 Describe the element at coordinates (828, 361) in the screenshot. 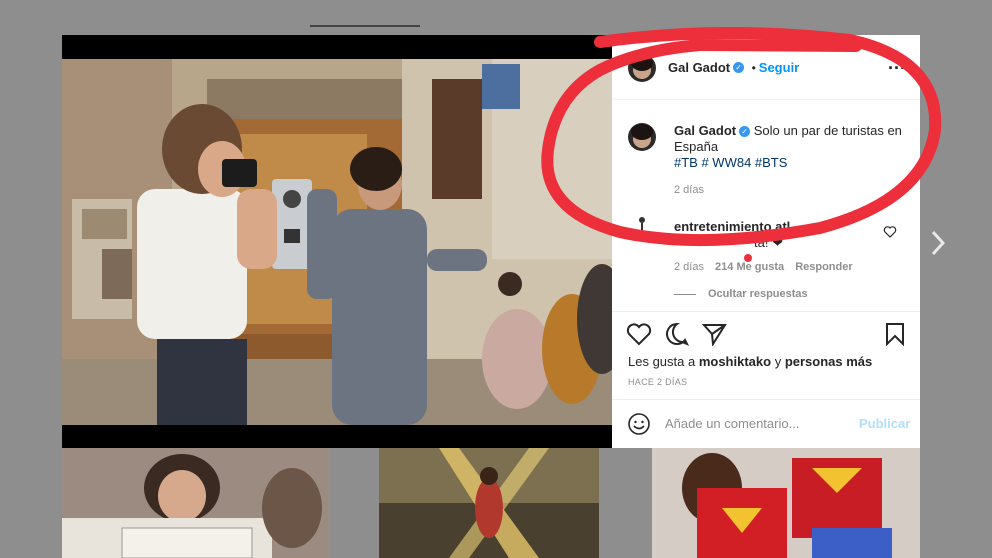

I see `likes-others: personas más` at that location.